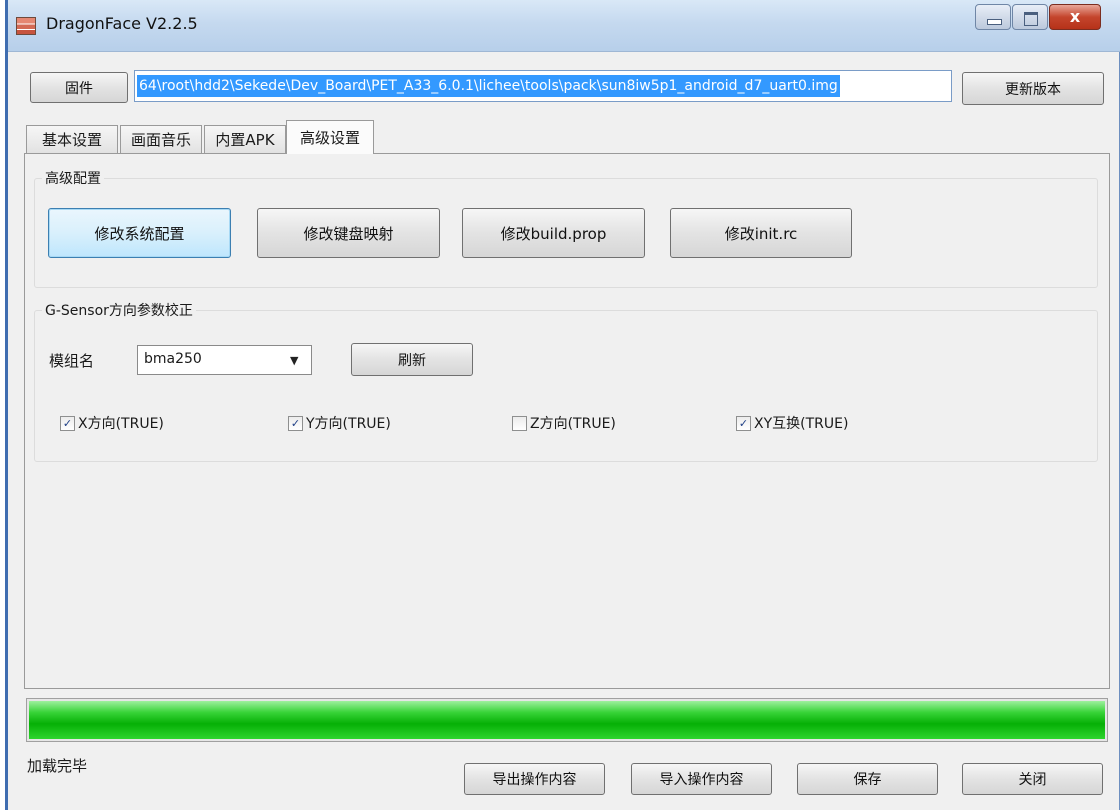  What do you see at coordinates (139, 233) in the screenshot?
I see `modify-system-config-button: 修改系统配置` at bounding box center [139, 233].